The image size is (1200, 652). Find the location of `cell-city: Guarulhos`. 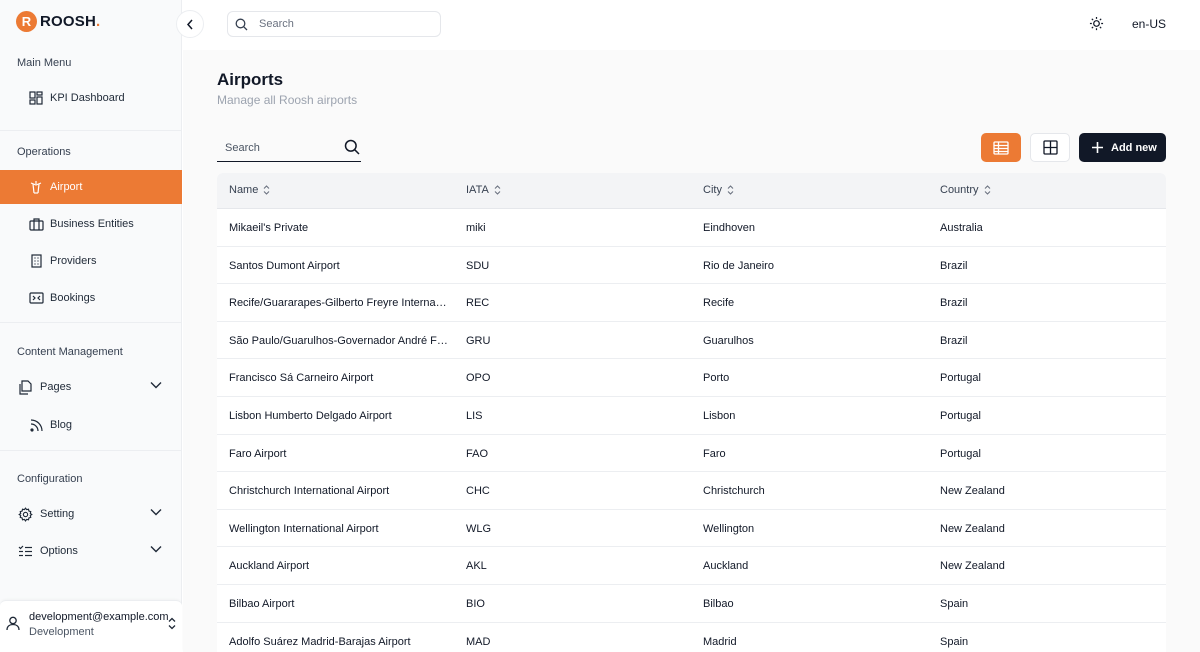

cell-city: Guarulhos is located at coordinates (728, 340).